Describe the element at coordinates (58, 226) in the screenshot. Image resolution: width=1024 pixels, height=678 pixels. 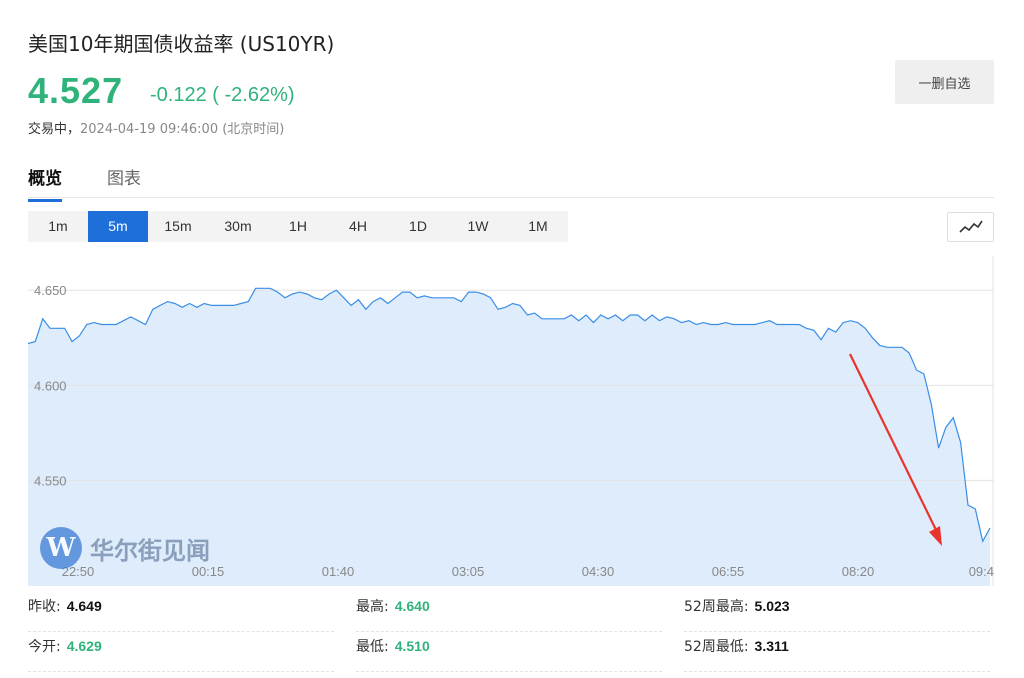
I see `interval-1m: 1m` at that location.